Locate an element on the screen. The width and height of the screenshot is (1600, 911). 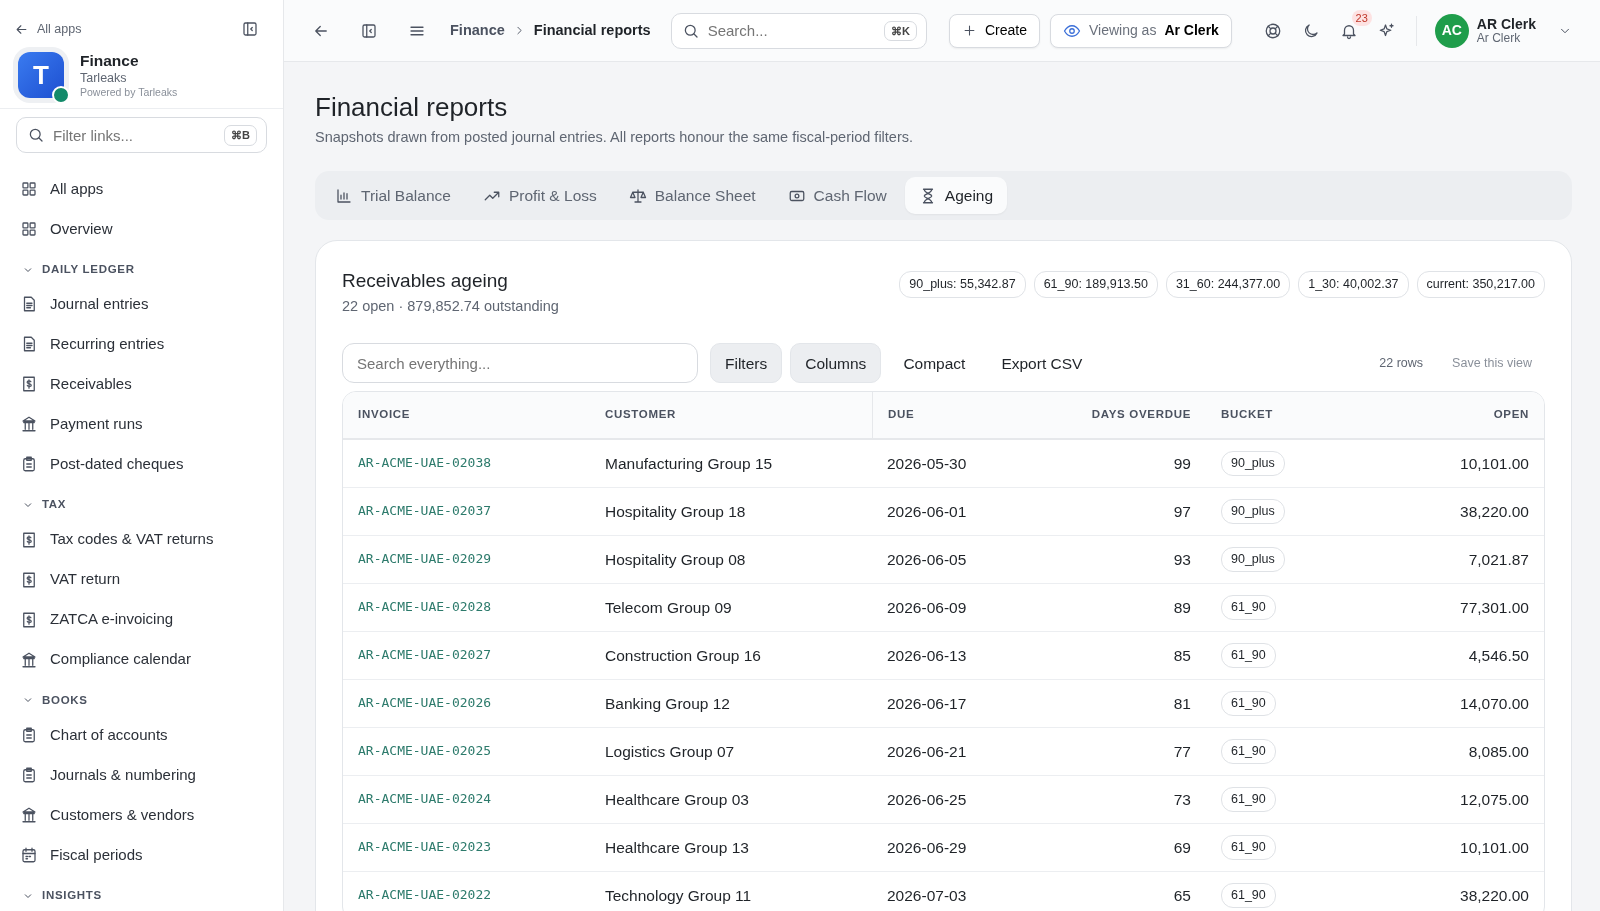
toolbar-button: Compact is located at coordinates (934, 363).